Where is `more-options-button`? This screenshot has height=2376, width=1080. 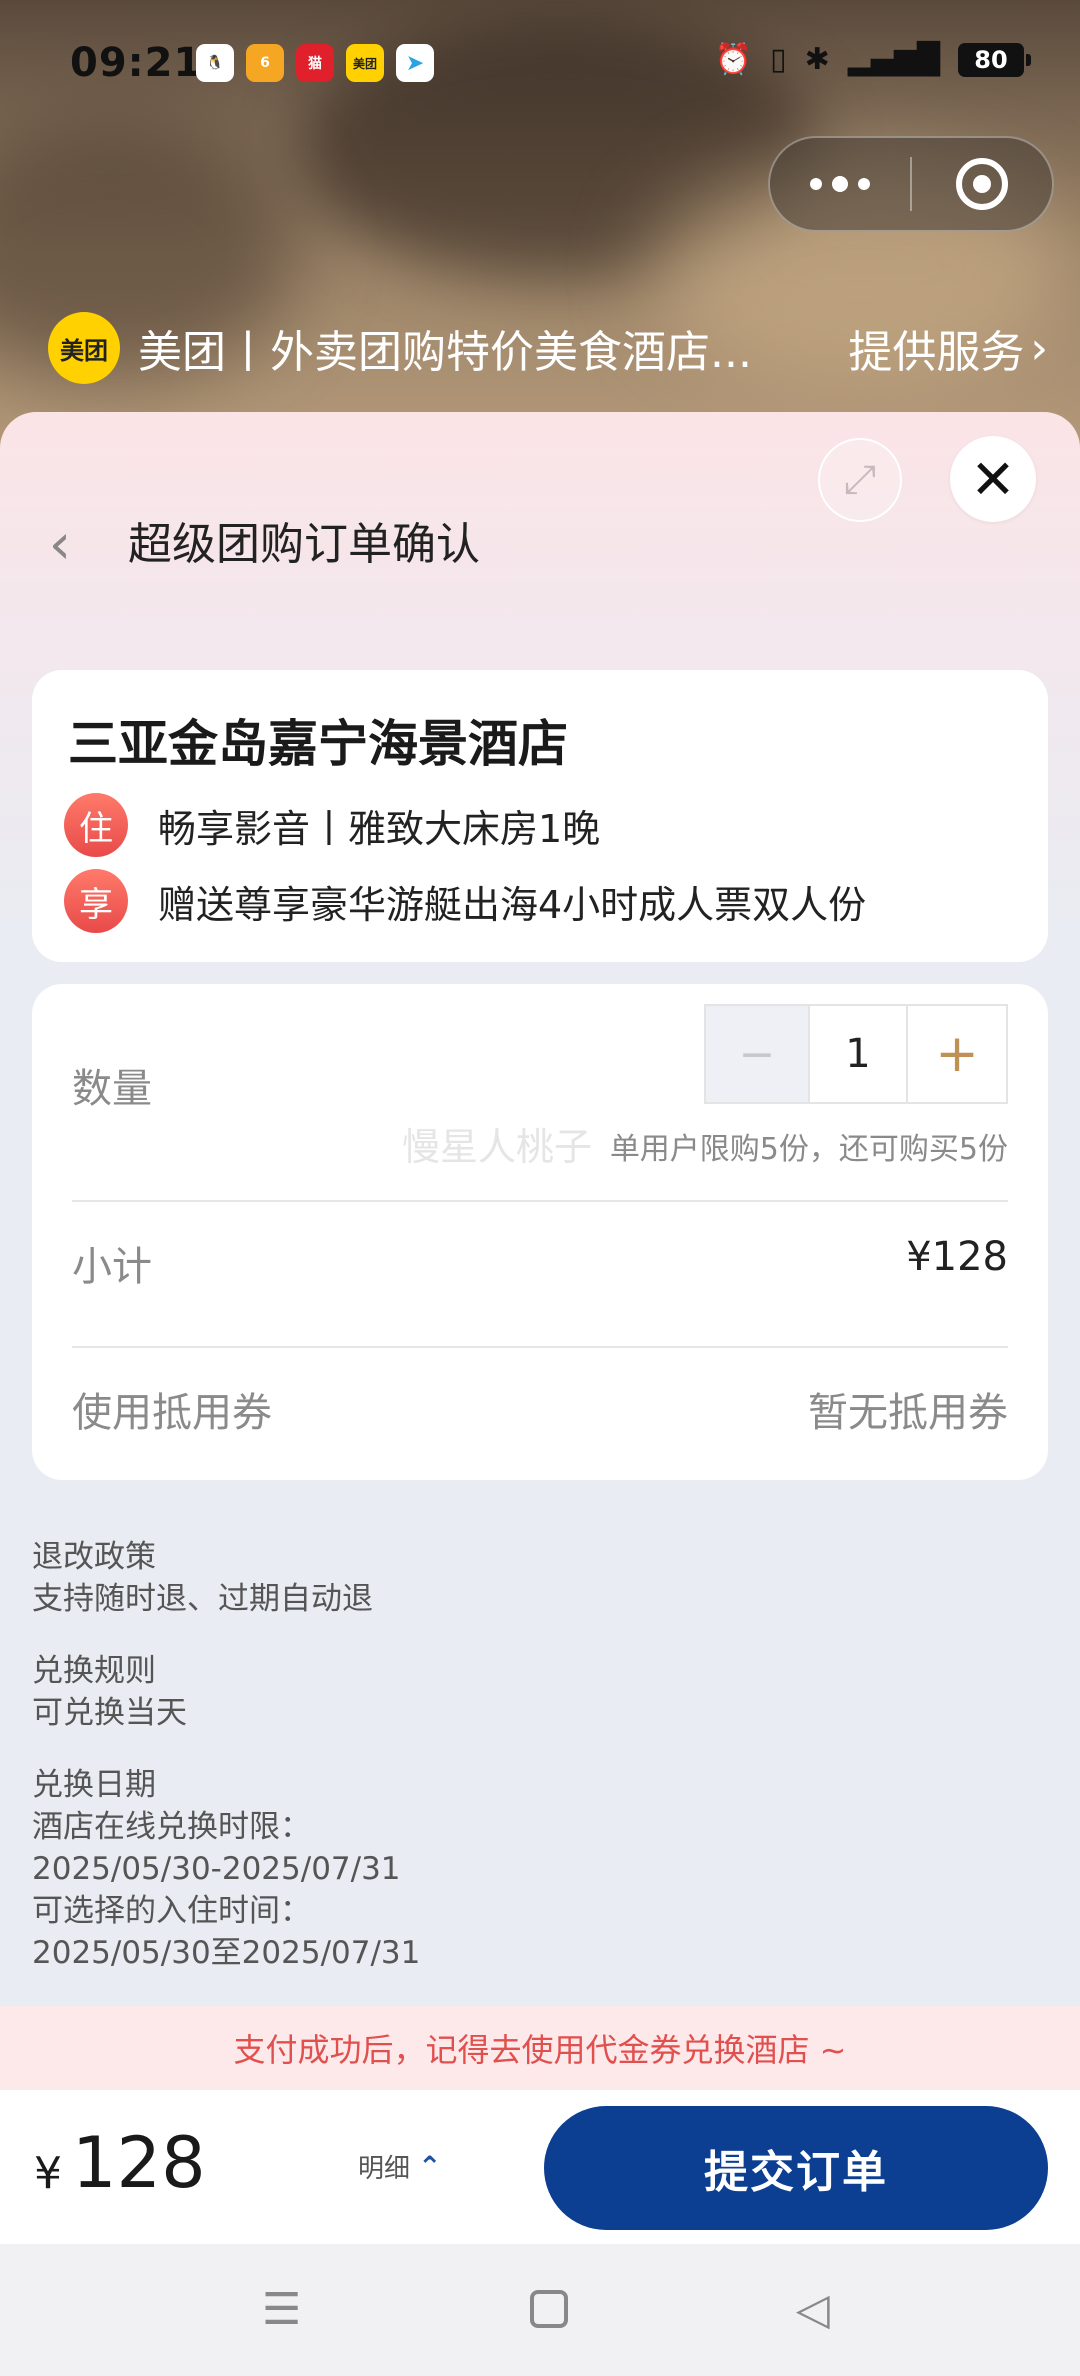
more-options-button is located at coordinates (840, 184).